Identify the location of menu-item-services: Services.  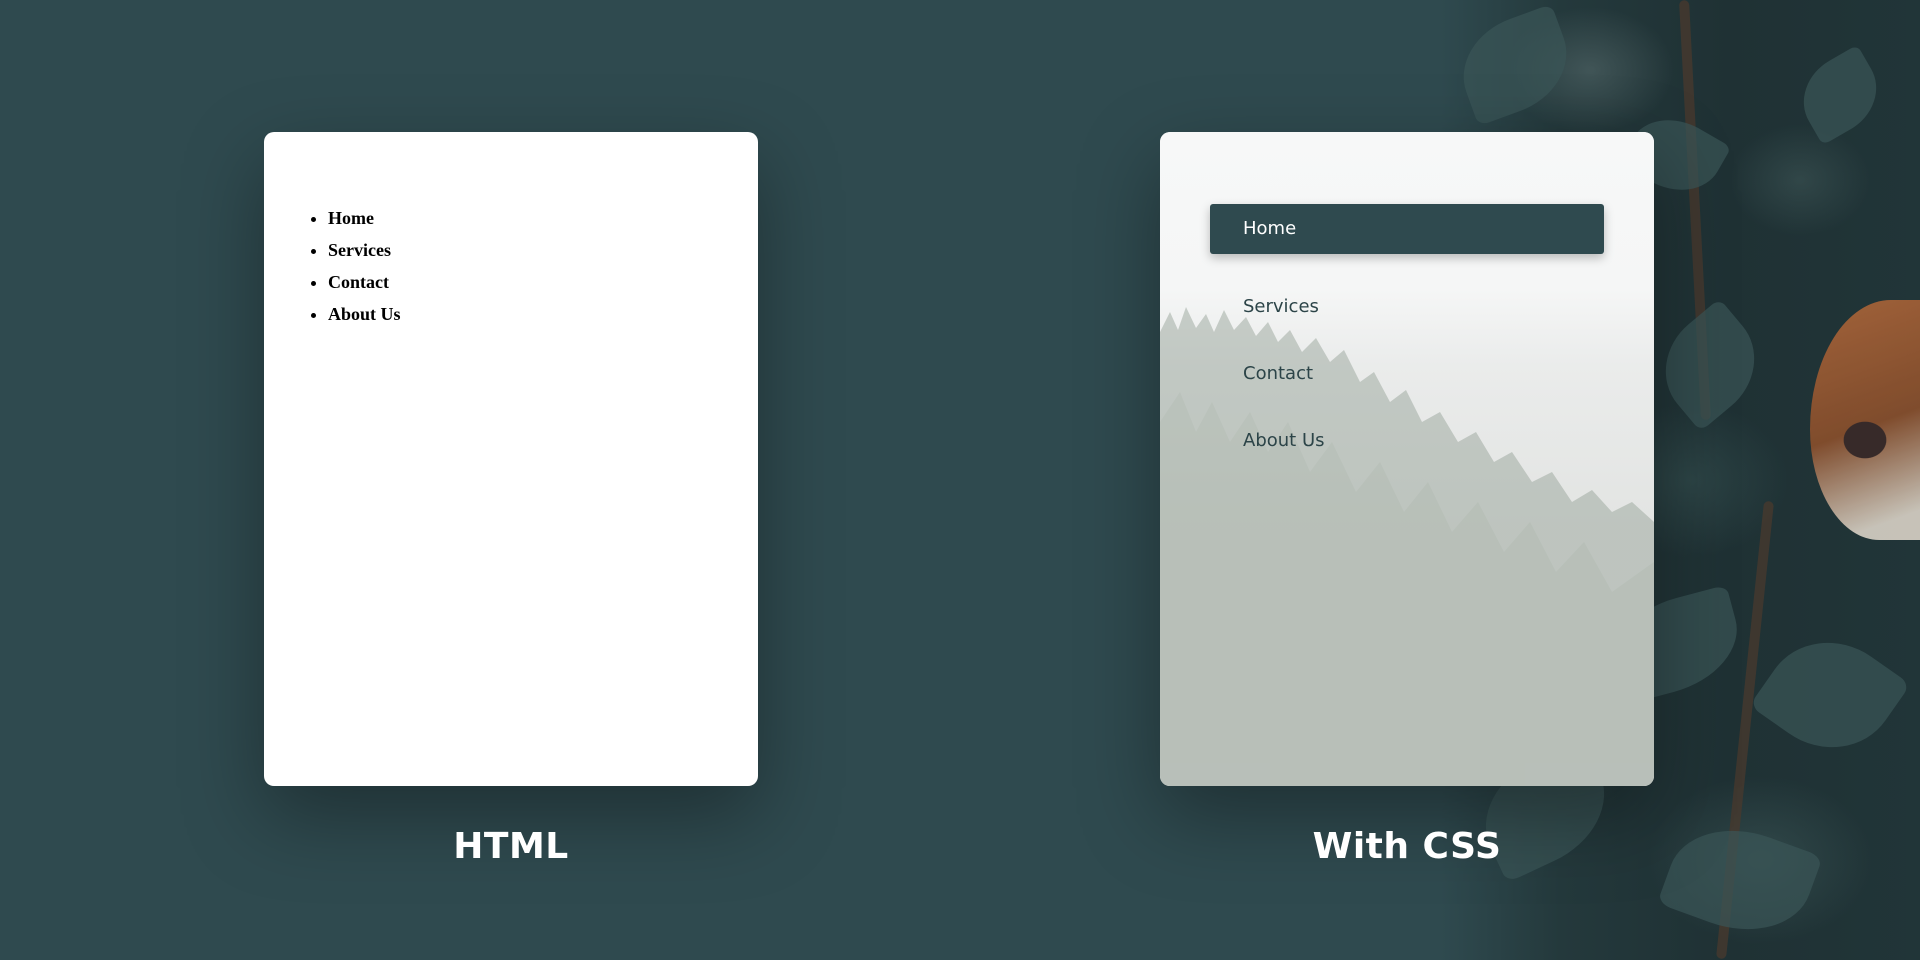
(1407, 307).